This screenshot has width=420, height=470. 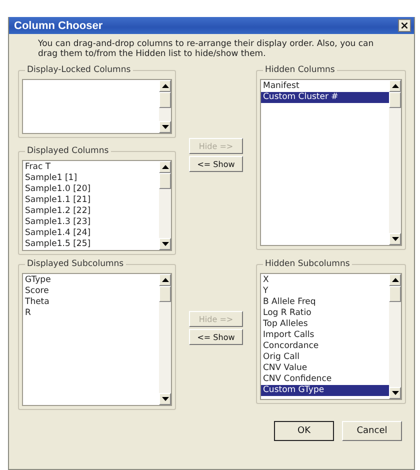 I want to click on ok-button: OK, so click(x=304, y=431).